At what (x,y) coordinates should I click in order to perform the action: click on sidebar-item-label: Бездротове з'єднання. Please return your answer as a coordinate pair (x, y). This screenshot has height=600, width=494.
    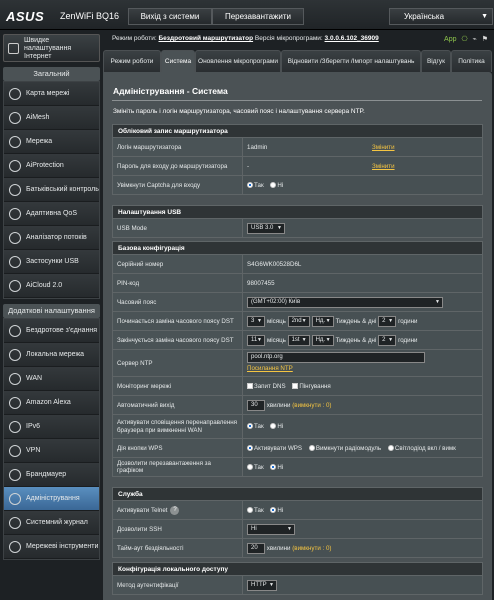
    Looking at the image, I should click on (62, 330).